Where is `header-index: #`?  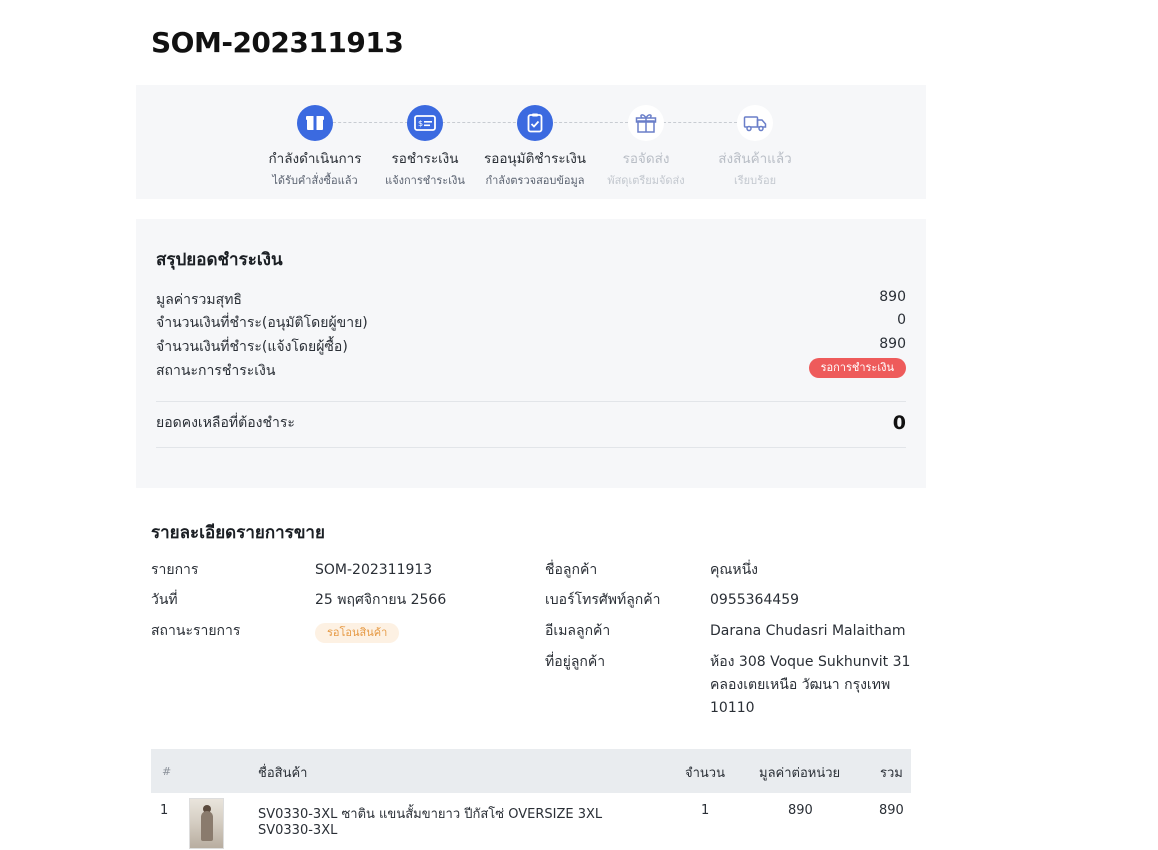 header-index: # is located at coordinates (167, 771).